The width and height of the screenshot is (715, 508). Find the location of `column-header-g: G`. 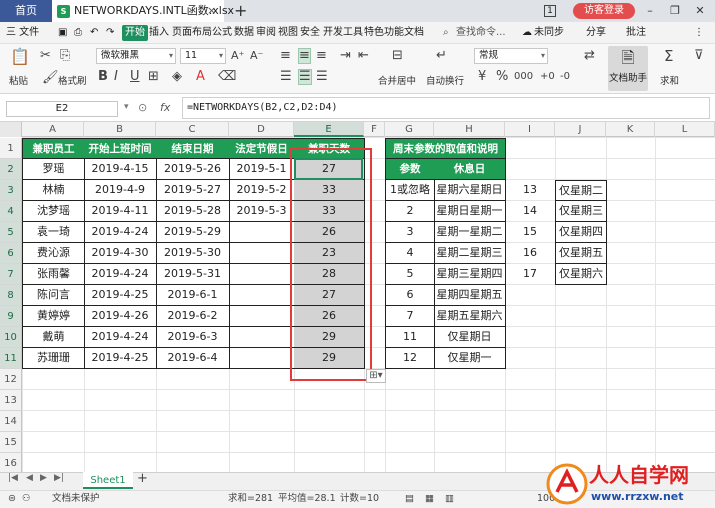

column-header-g: G is located at coordinates (409, 129).